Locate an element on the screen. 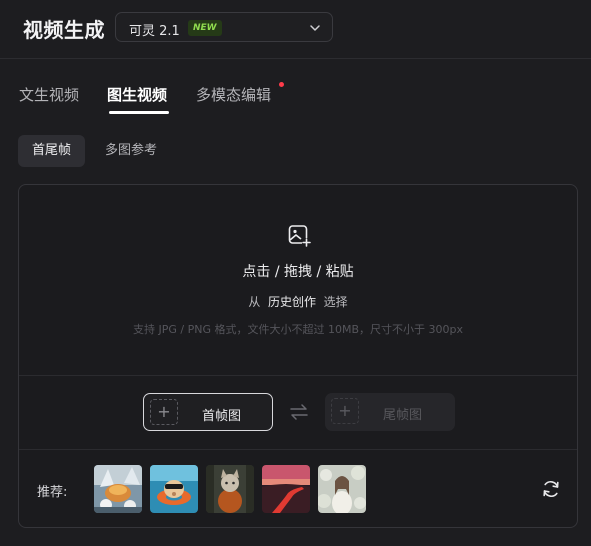 This screenshot has width=591, height=546. recommend-label: 推荐: is located at coordinates (52, 492).